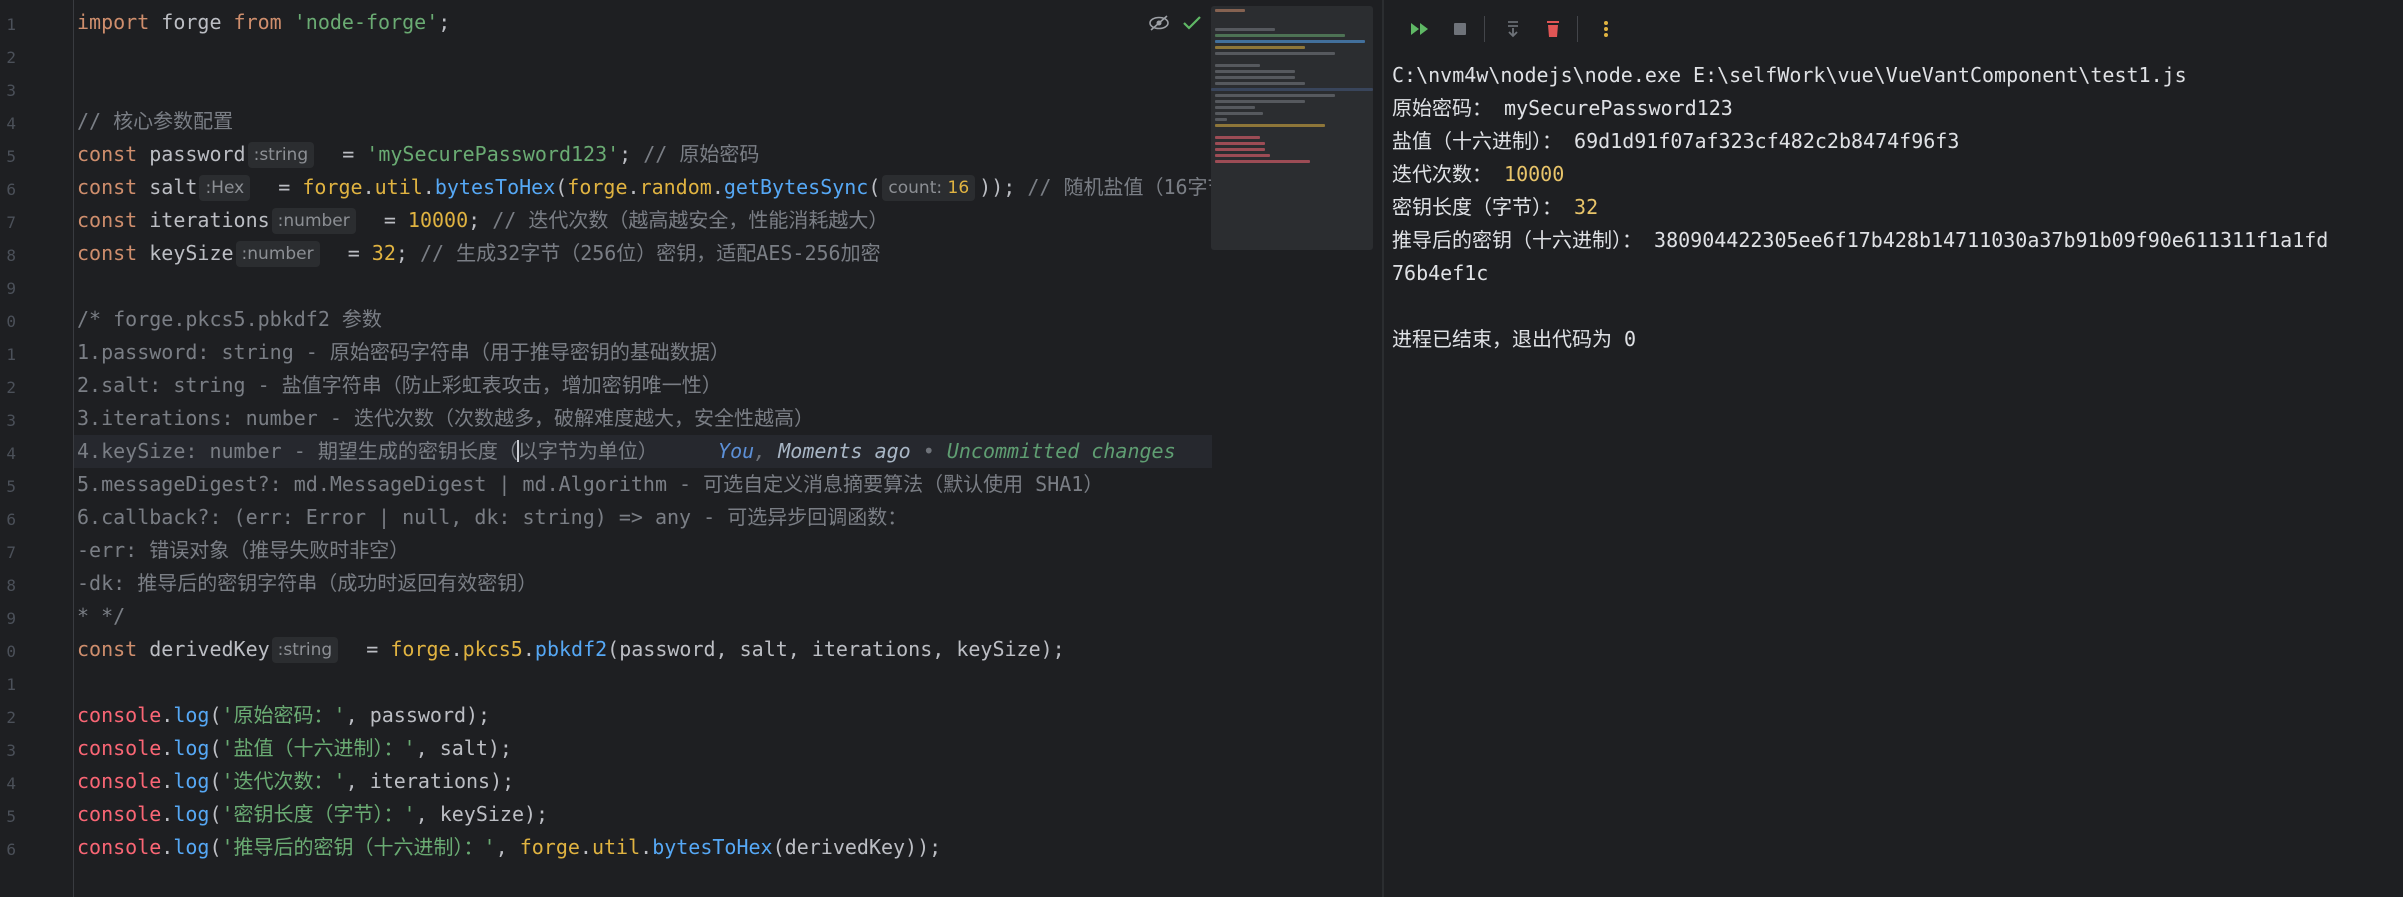  I want to click on output-label: 密钥长度（字节）：, so click(1483, 207).